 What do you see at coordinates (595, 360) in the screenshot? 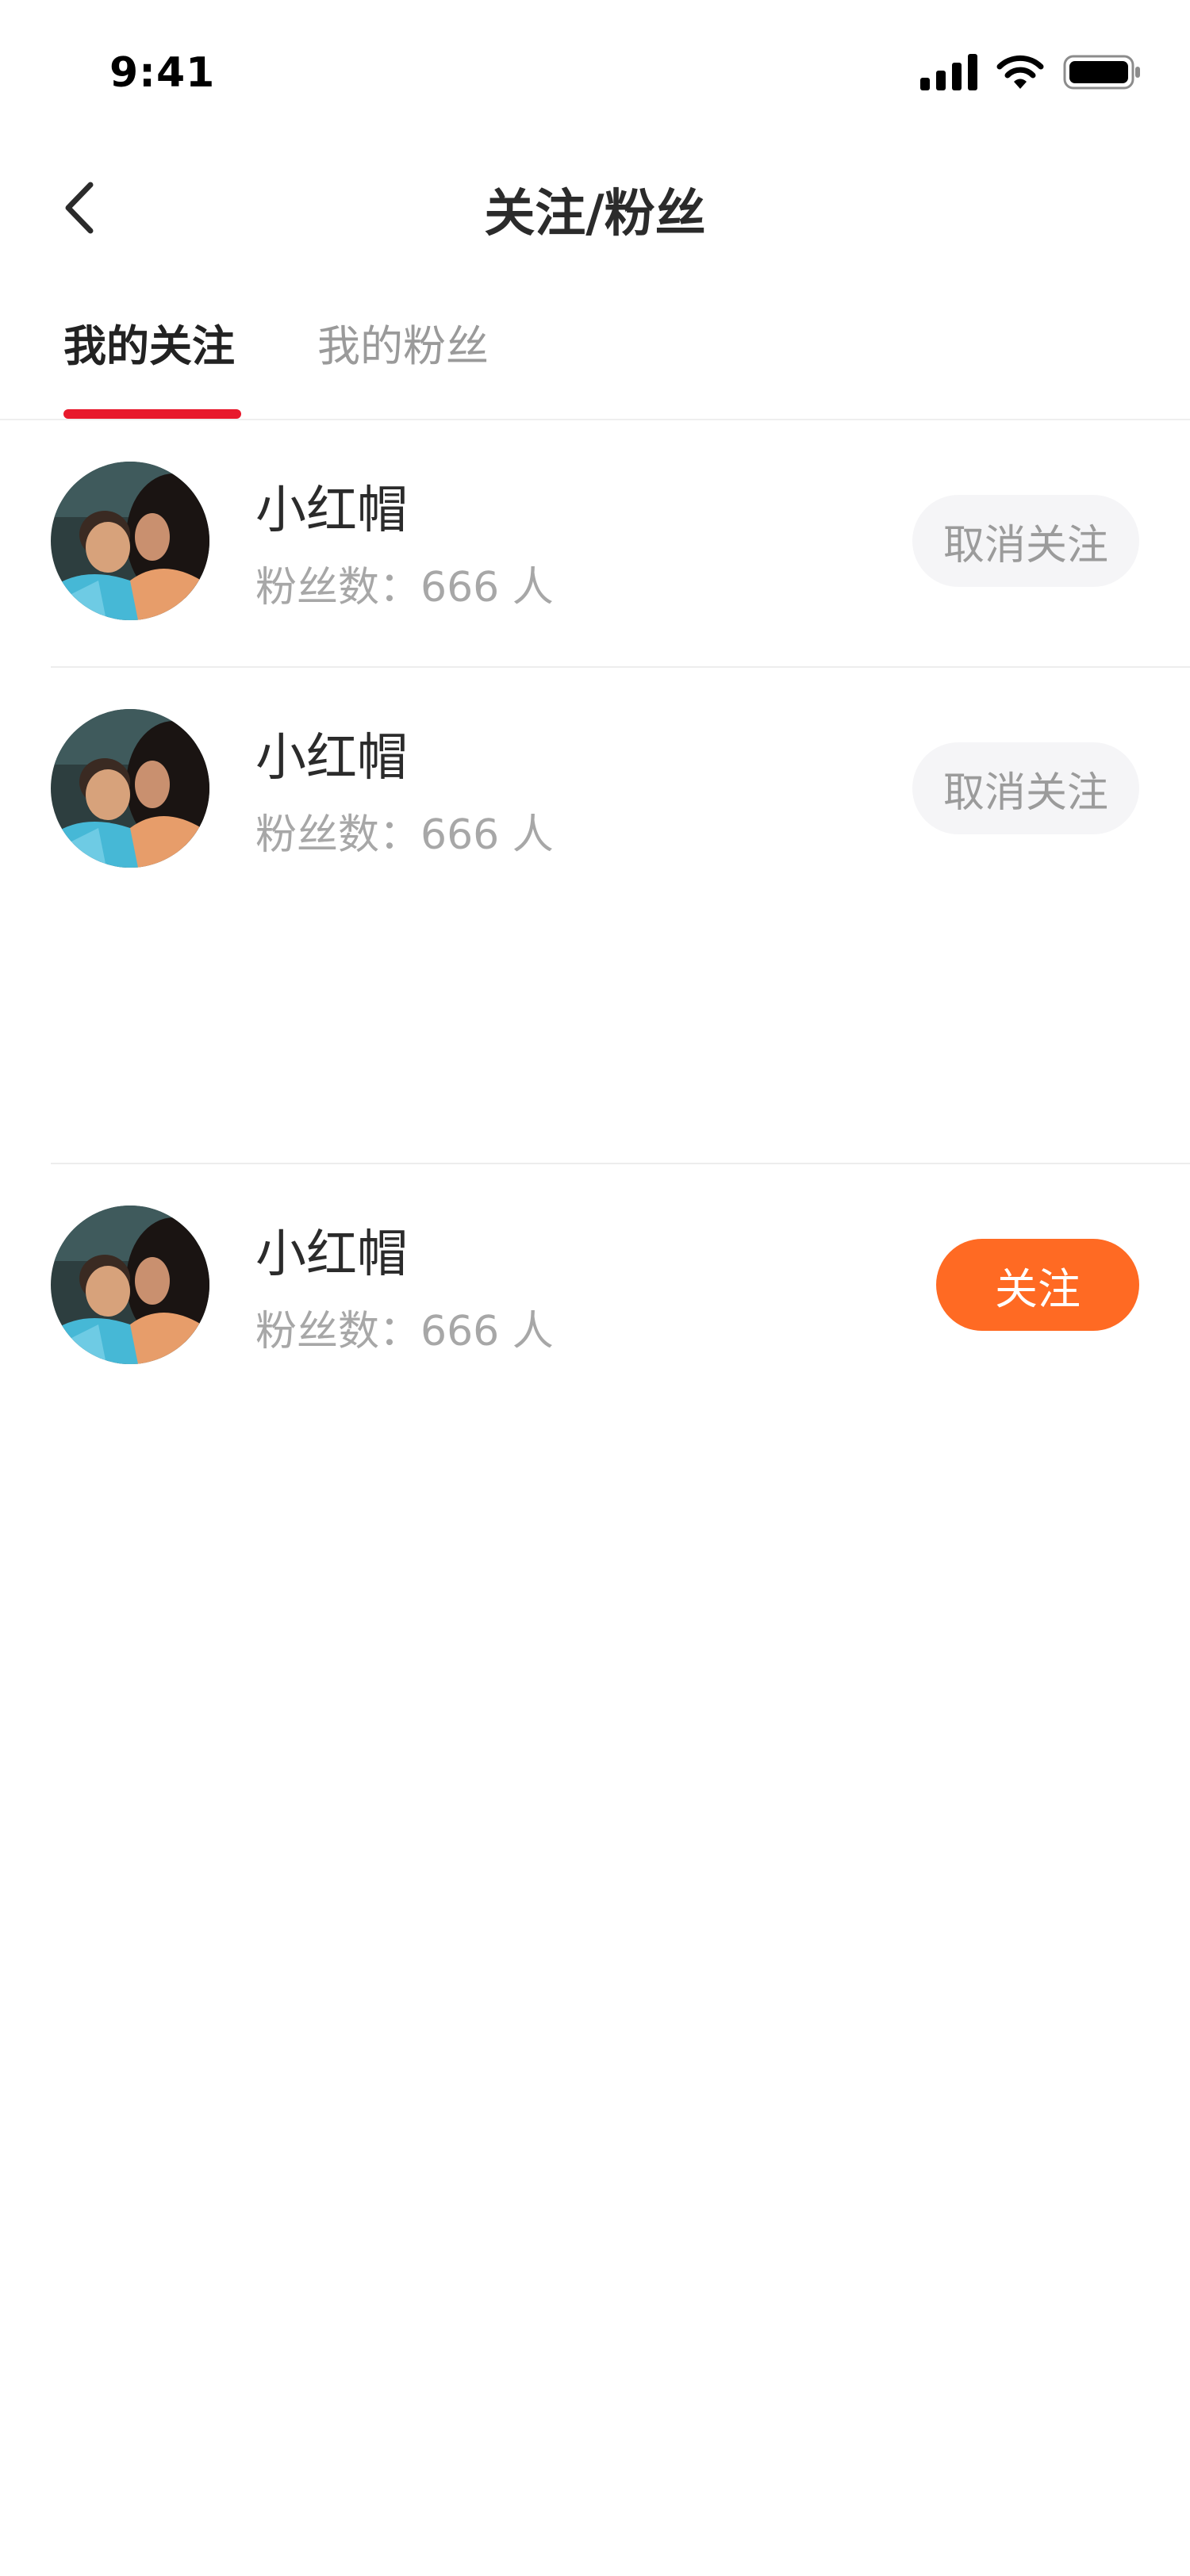
I see `tab-bar: 我的关注 我的粉丝` at bounding box center [595, 360].